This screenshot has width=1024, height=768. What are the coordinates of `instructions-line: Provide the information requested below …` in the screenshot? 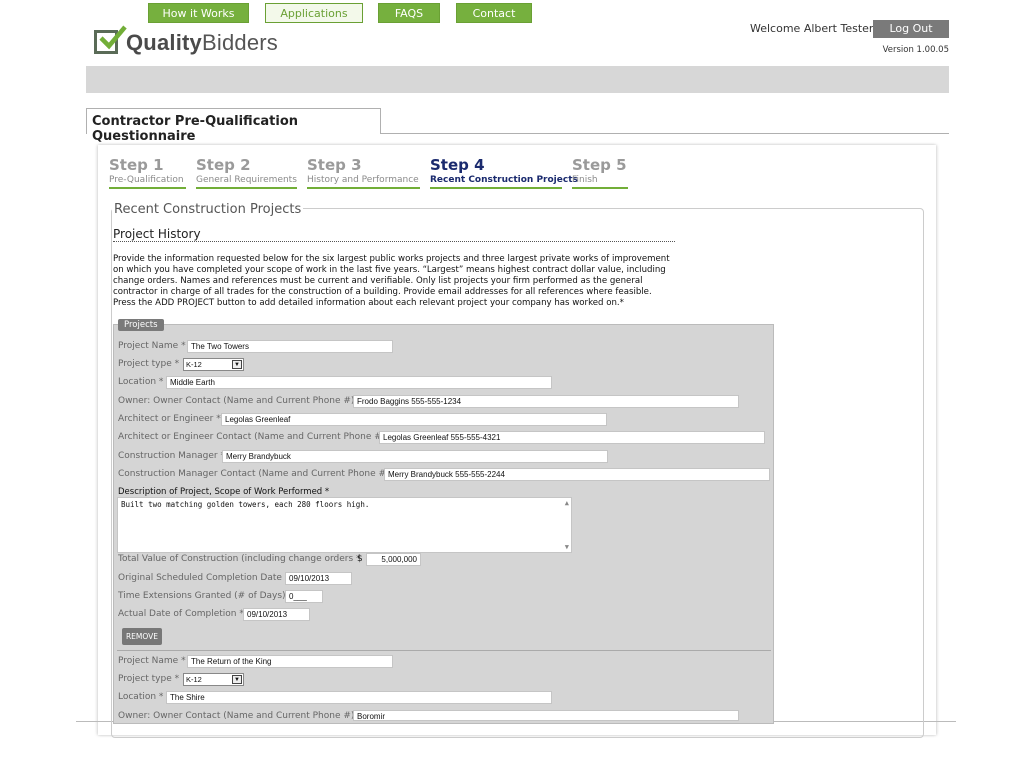 It's located at (391, 259).